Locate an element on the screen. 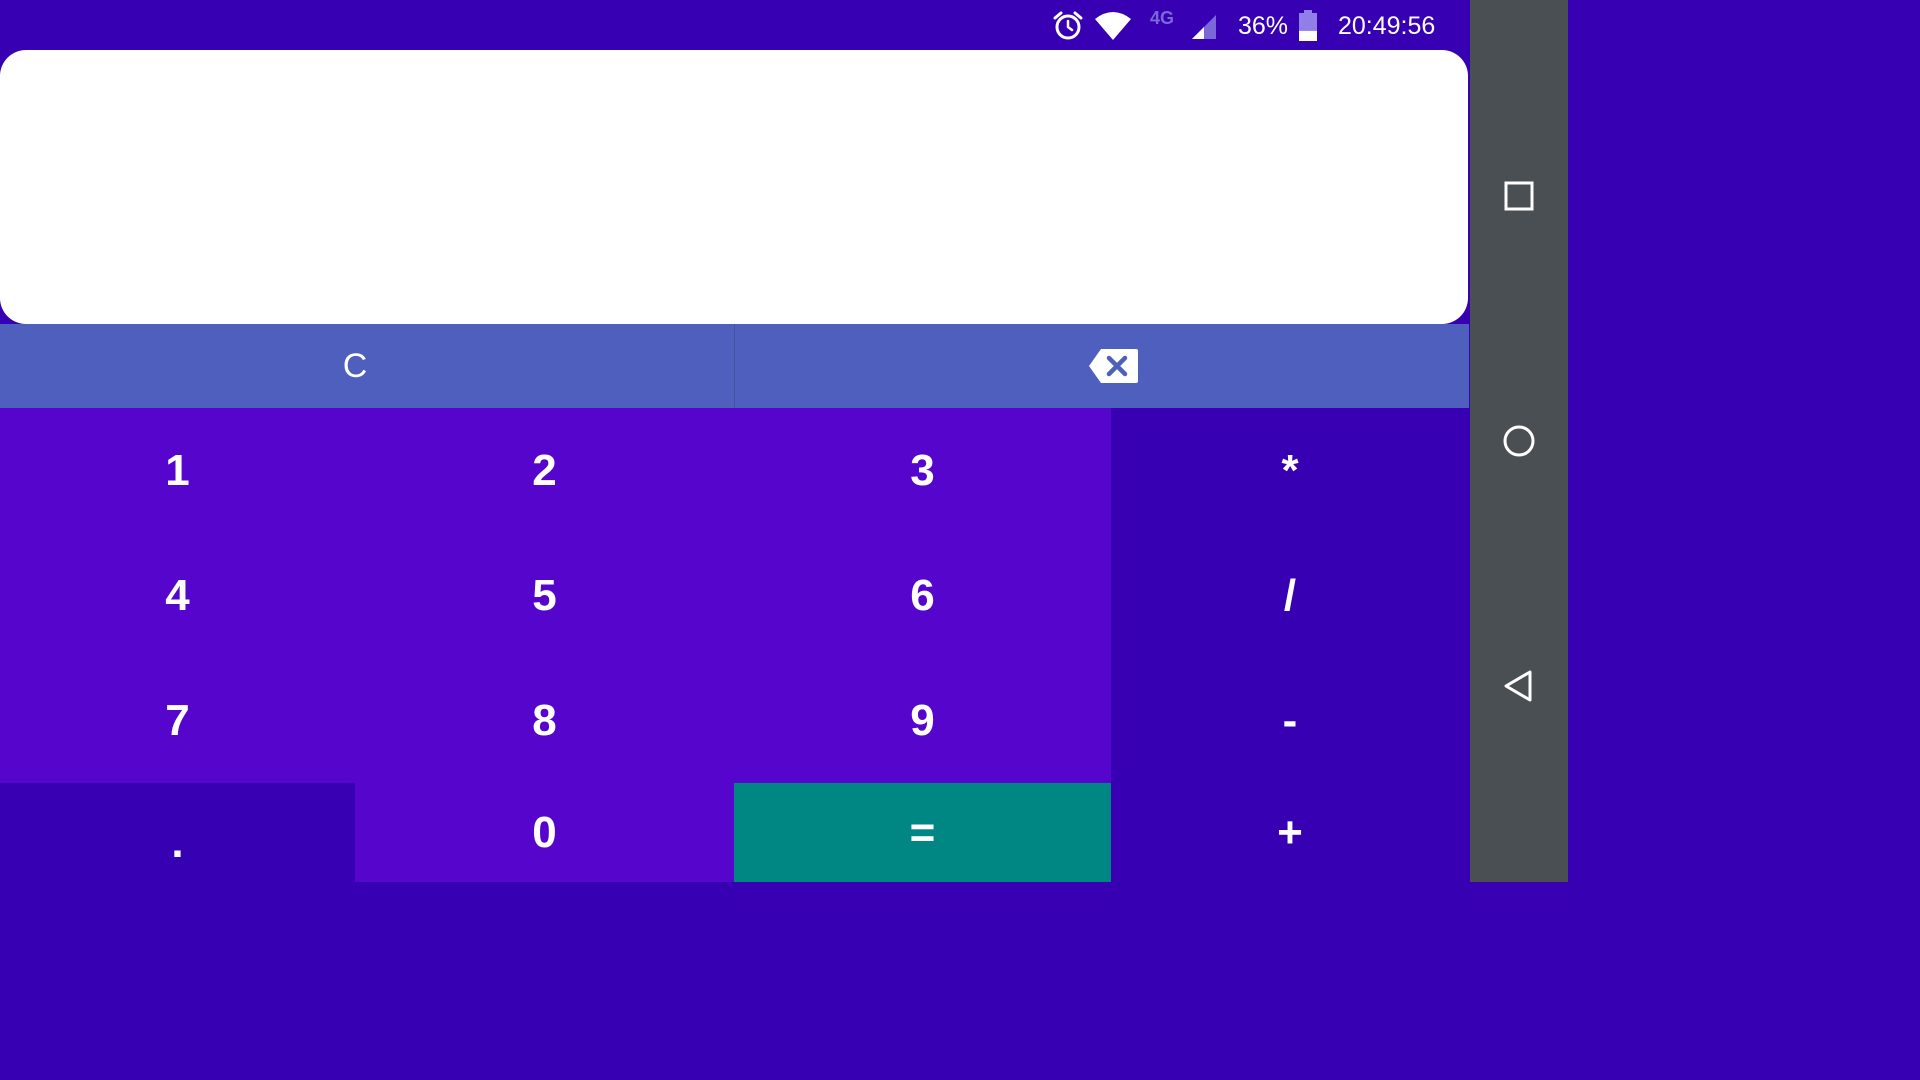  function-row: C is located at coordinates (734, 366).